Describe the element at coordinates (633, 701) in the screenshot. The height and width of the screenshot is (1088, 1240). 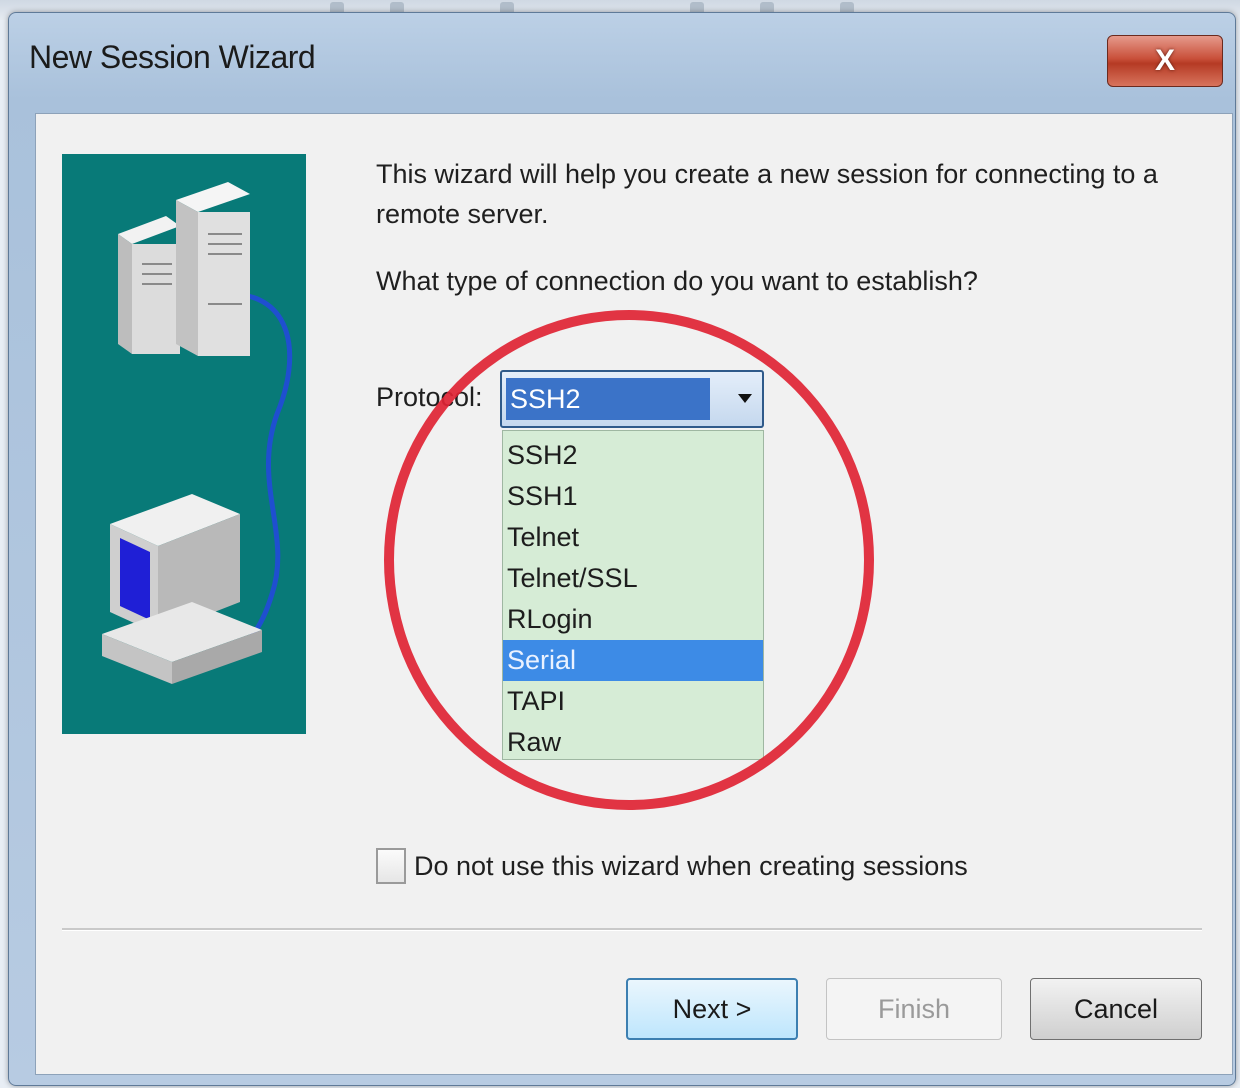
I see `protocol-option-tapi: TAPI` at that location.